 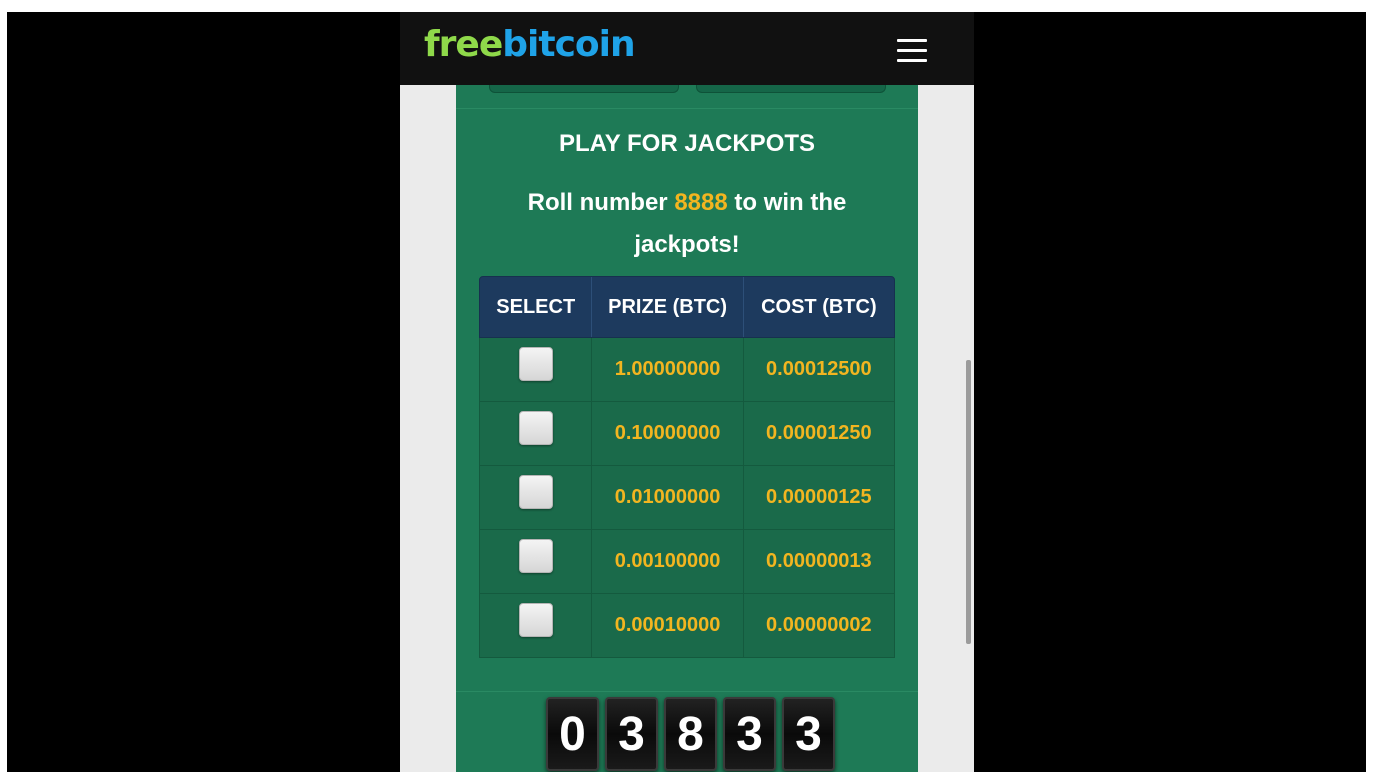 What do you see at coordinates (668, 561) in the screenshot?
I see `prize-cell: 0.00100000` at bounding box center [668, 561].